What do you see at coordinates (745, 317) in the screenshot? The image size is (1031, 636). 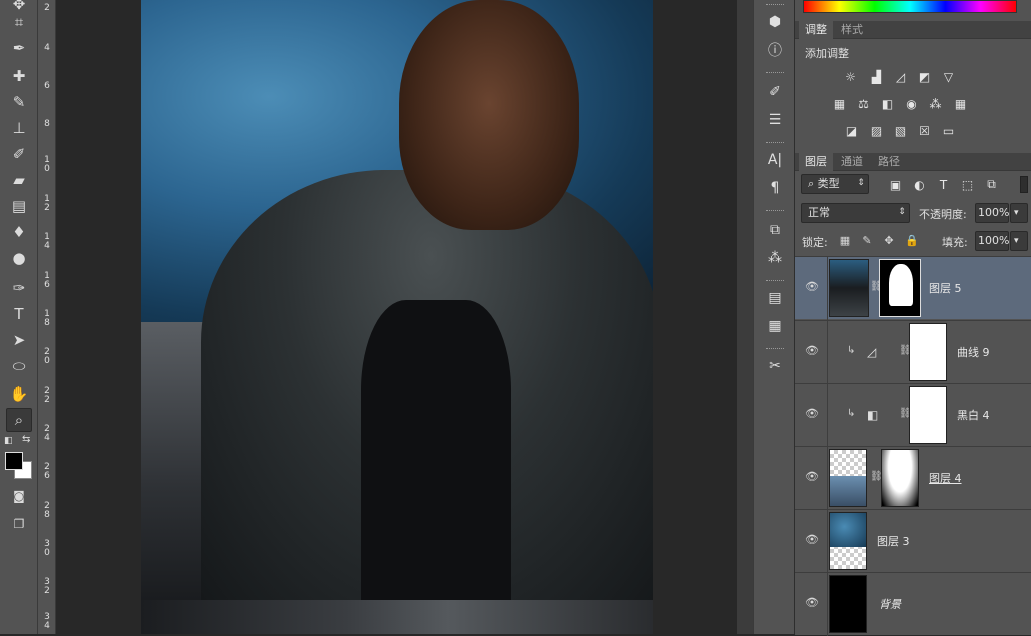 I see `vertical-scrollbar` at bounding box center [745, 317].